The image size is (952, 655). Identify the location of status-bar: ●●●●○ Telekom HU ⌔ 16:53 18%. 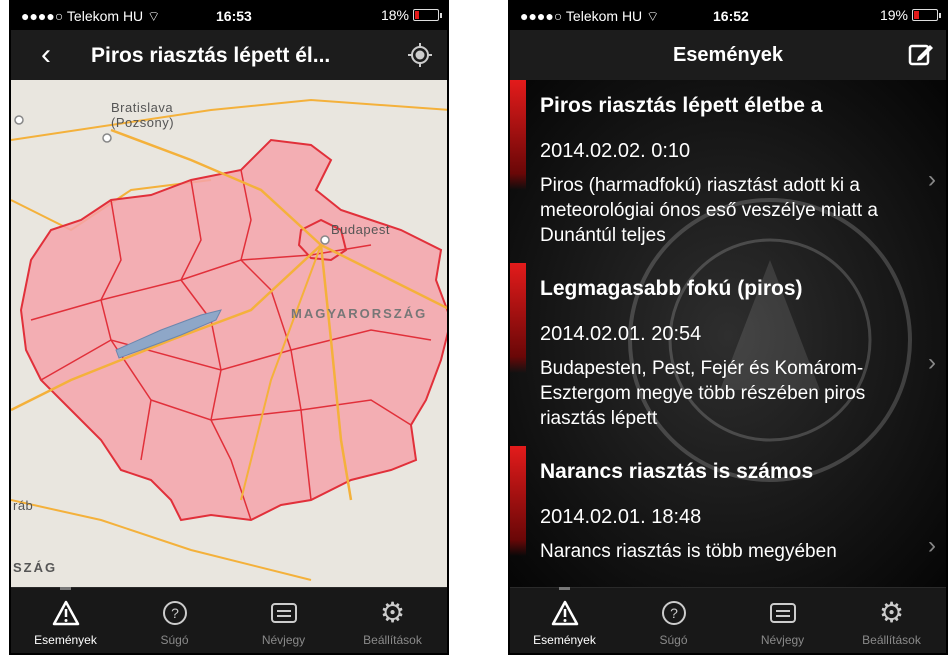
(229, 16).